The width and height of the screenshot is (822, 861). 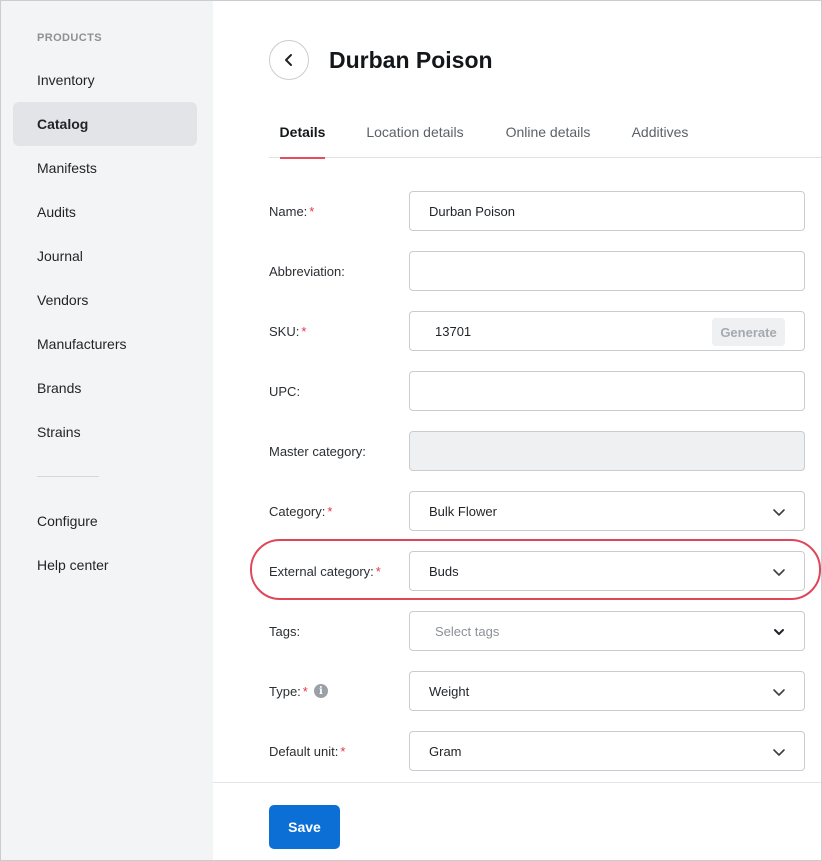 I want to click on category-row: Category: * Bulk Flower, so click(x=537, y=511).